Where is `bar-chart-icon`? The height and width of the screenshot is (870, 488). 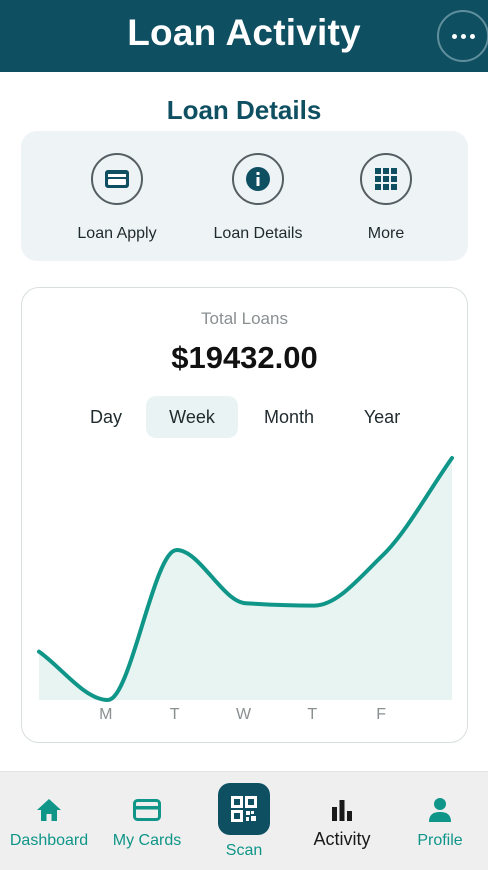 bar-chart-icon is located at coordinates (342, 810).